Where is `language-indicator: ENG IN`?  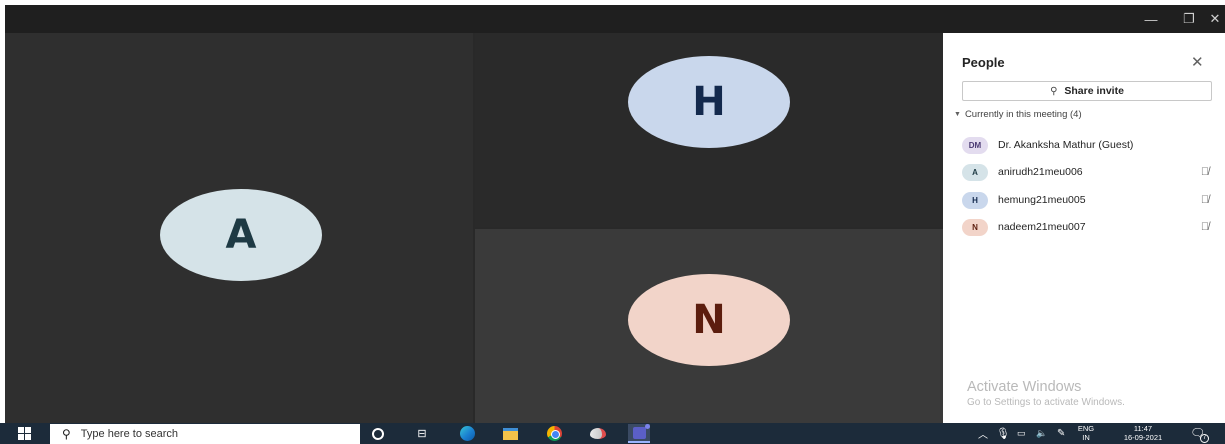 language-indicator: ENG IN is located at coordinates (1086, 433).